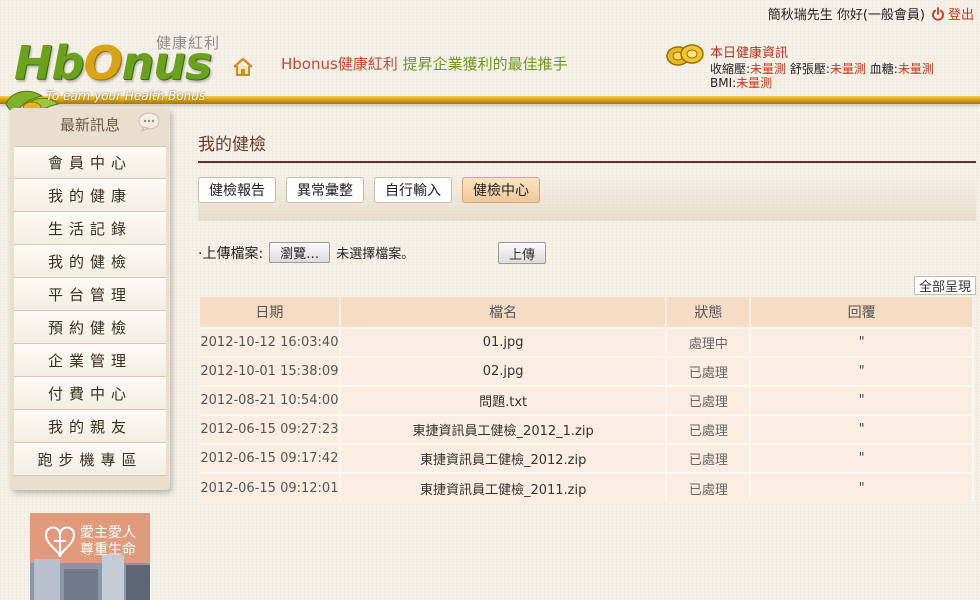 The image size is (980, 600). What do you see at coordinates (243, 67) in the screenshot?
I see `home-icon` at bounding box center [243, 67].